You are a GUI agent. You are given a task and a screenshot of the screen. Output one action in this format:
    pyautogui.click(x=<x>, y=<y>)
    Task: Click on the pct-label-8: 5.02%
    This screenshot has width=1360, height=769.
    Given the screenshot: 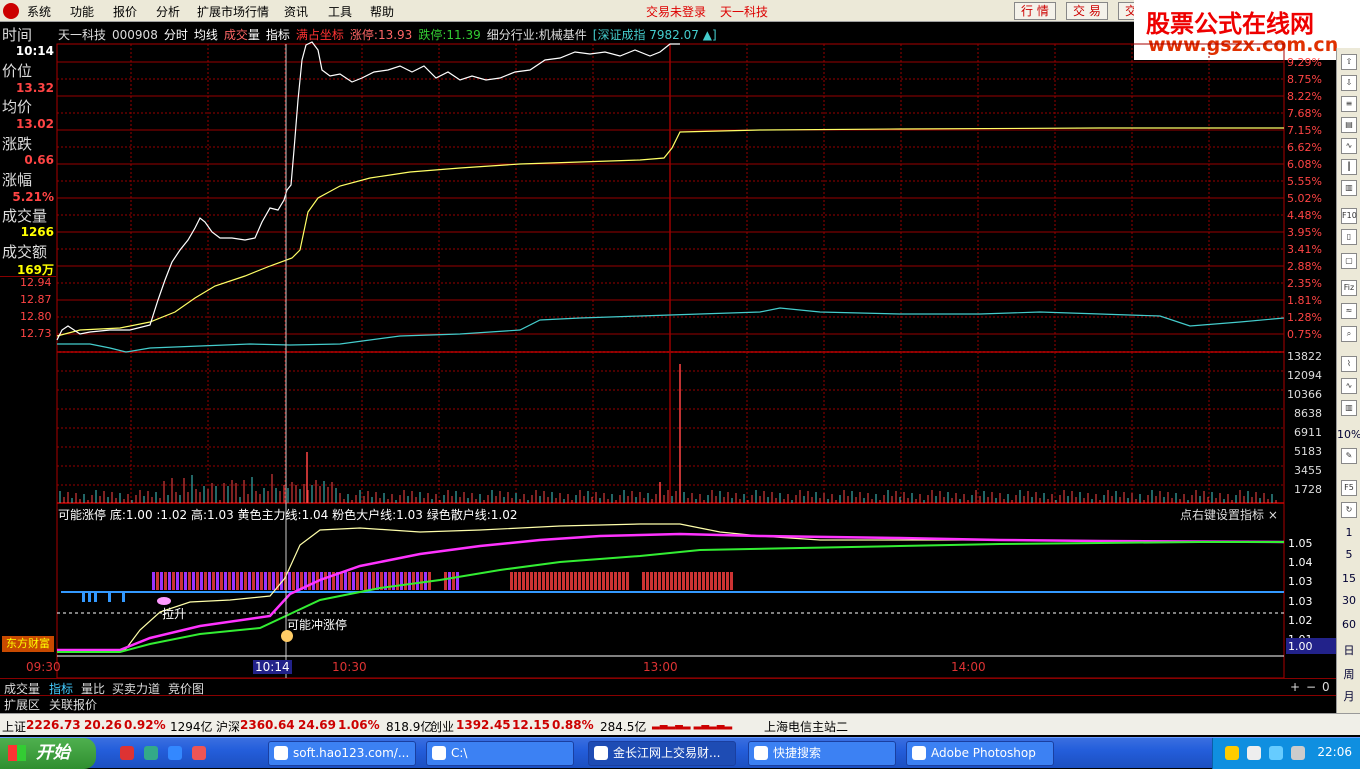 What is the action you would take?
    pyautogui.click(x=1304, y=198)
    